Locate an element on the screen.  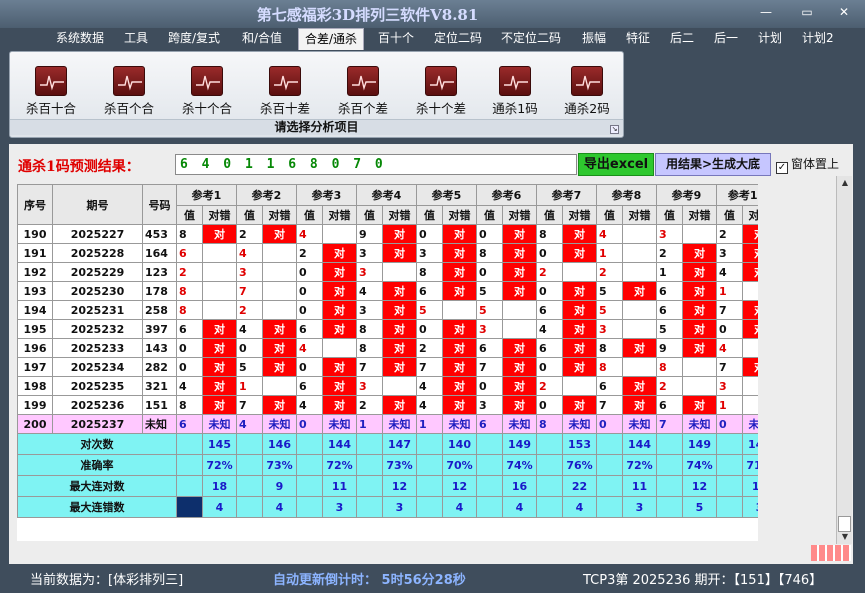
table-row: 1912025228164642对3对3对8对0对12对3对 is located at coordinates (387, 253).